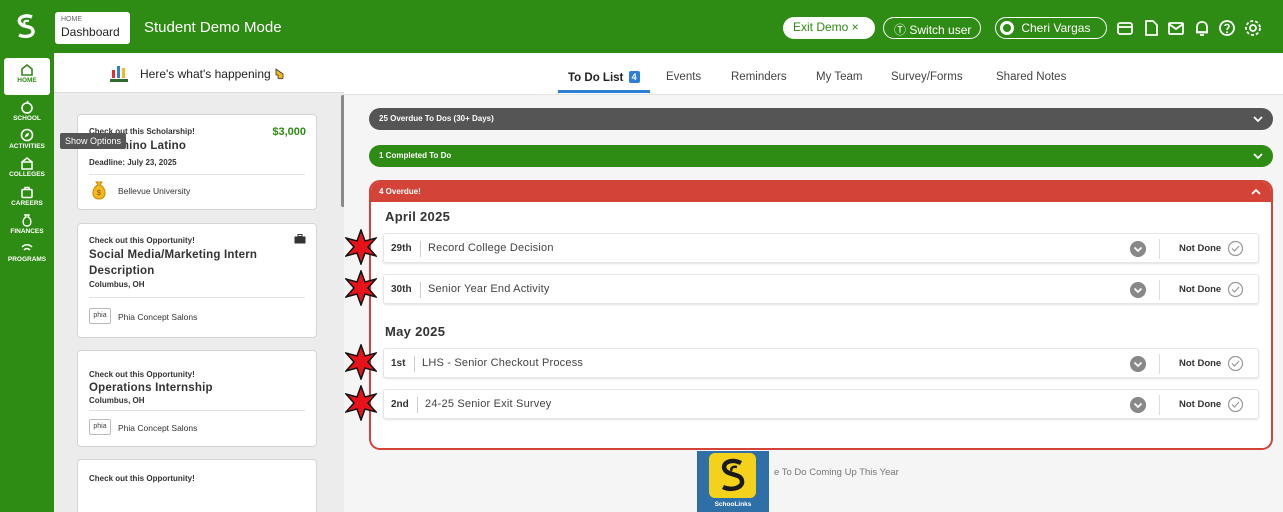 The width and height of the screenshot is (1283, 512). What do you see at coordinates (733, 474) in the screenshot?
I see `schoolinks-s-icon` at bounding box center [733, 474].